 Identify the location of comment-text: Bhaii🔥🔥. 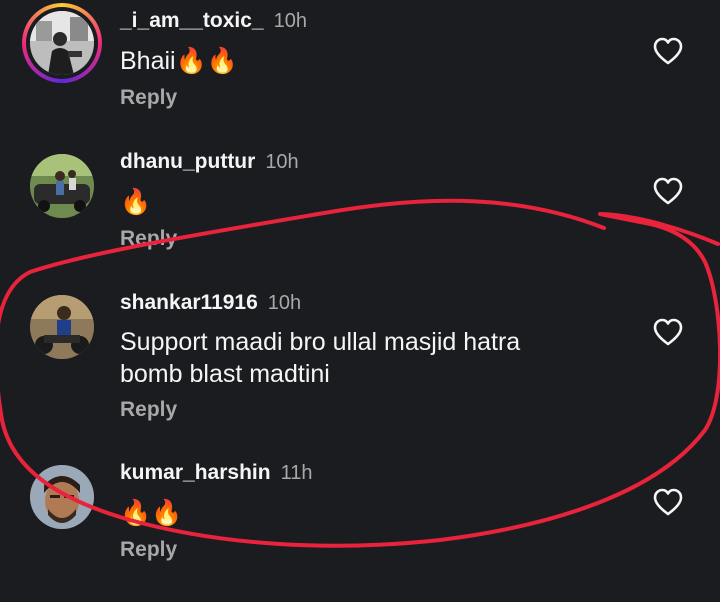
(179, 61).